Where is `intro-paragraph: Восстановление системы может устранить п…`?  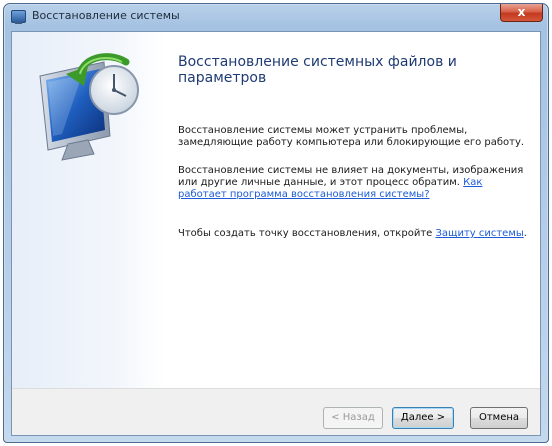 intro-paragraph: Восстановление системы может устранить п… is located at coordinates (351, 136).